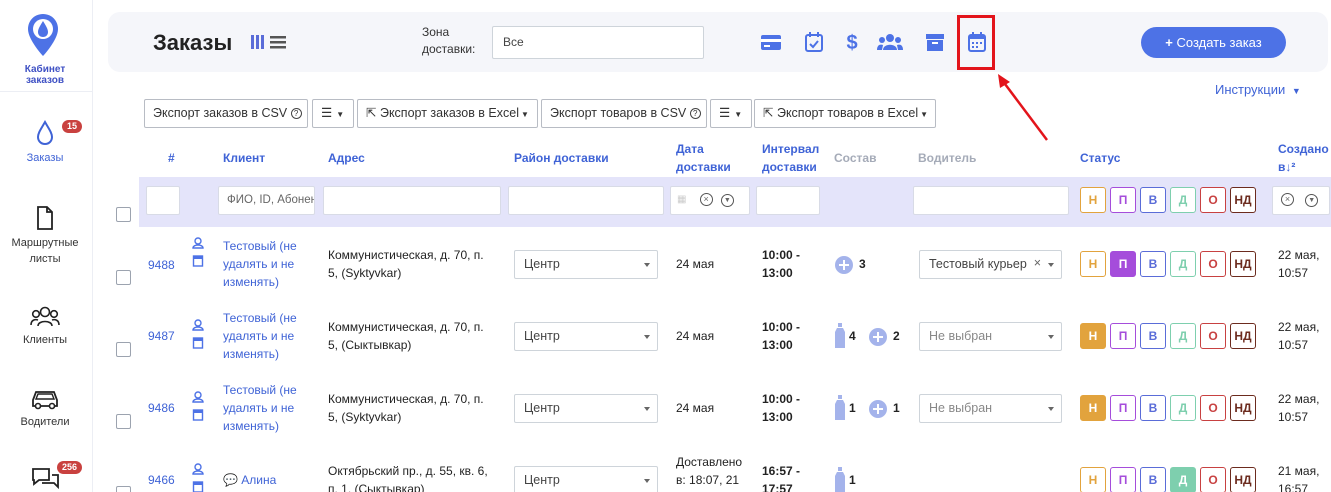  I want to click on drop-icon, so click(45, 133).